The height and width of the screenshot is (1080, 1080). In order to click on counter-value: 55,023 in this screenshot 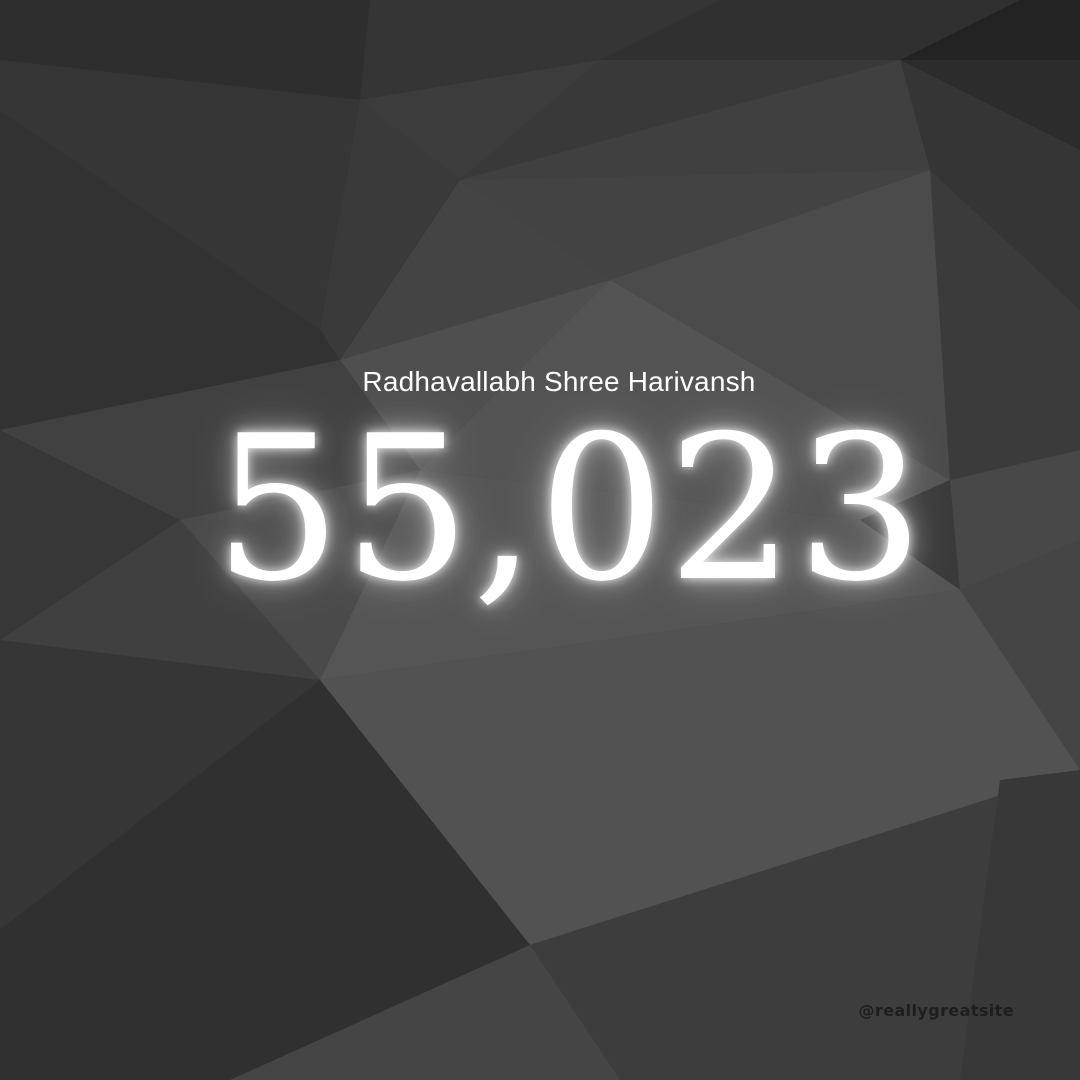, I will do `click(570, 509)`.